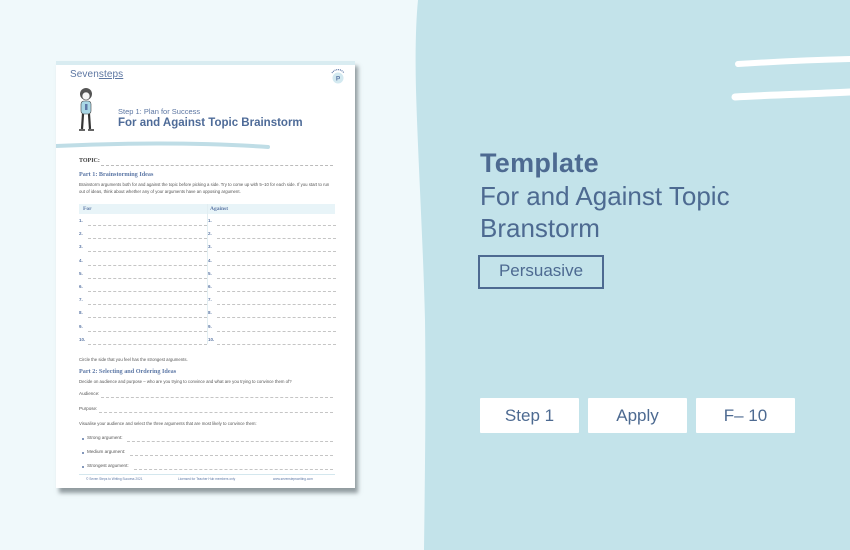 This screenshot has width=850, height=550. Describe the element at coordinates (217, 165) in the screenshot. I see `topic-input-line` at that location.